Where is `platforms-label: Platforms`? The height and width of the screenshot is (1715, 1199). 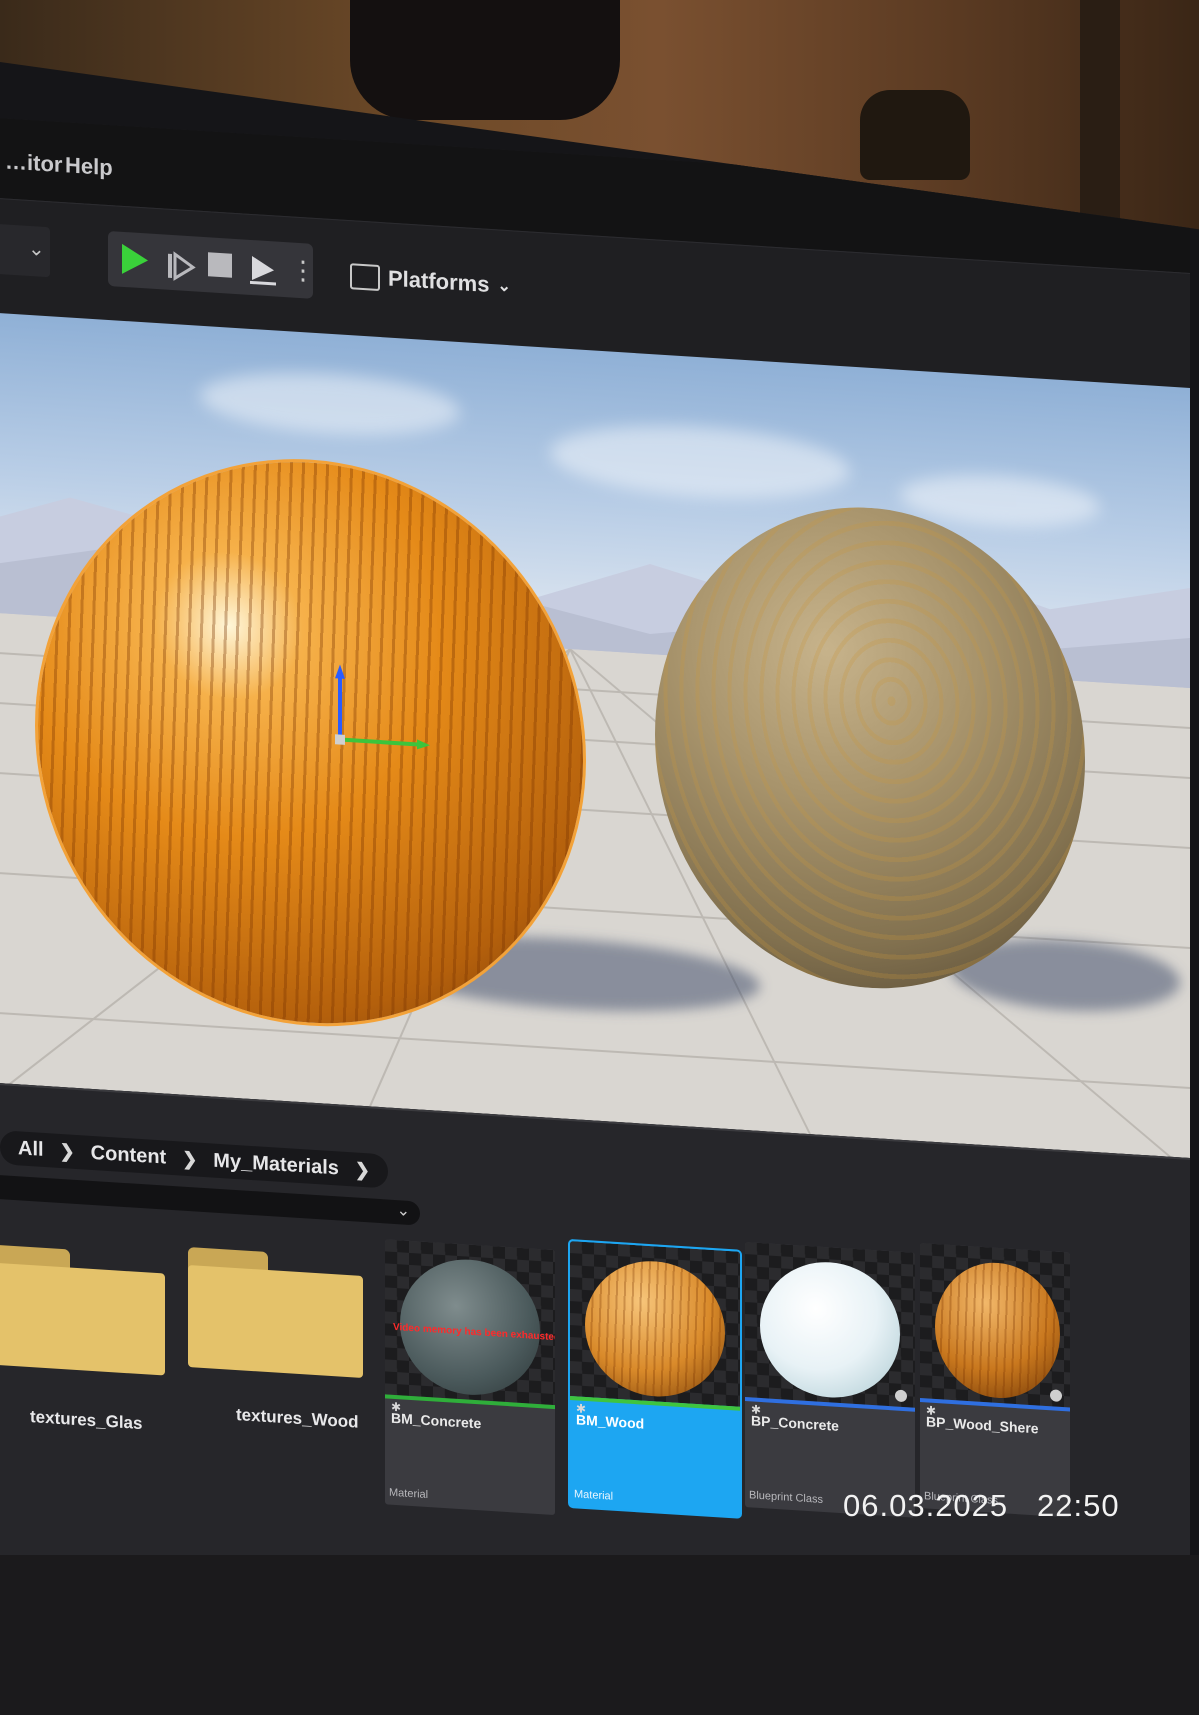 platforms-label: Platforms is located at coordinates (439, 281).